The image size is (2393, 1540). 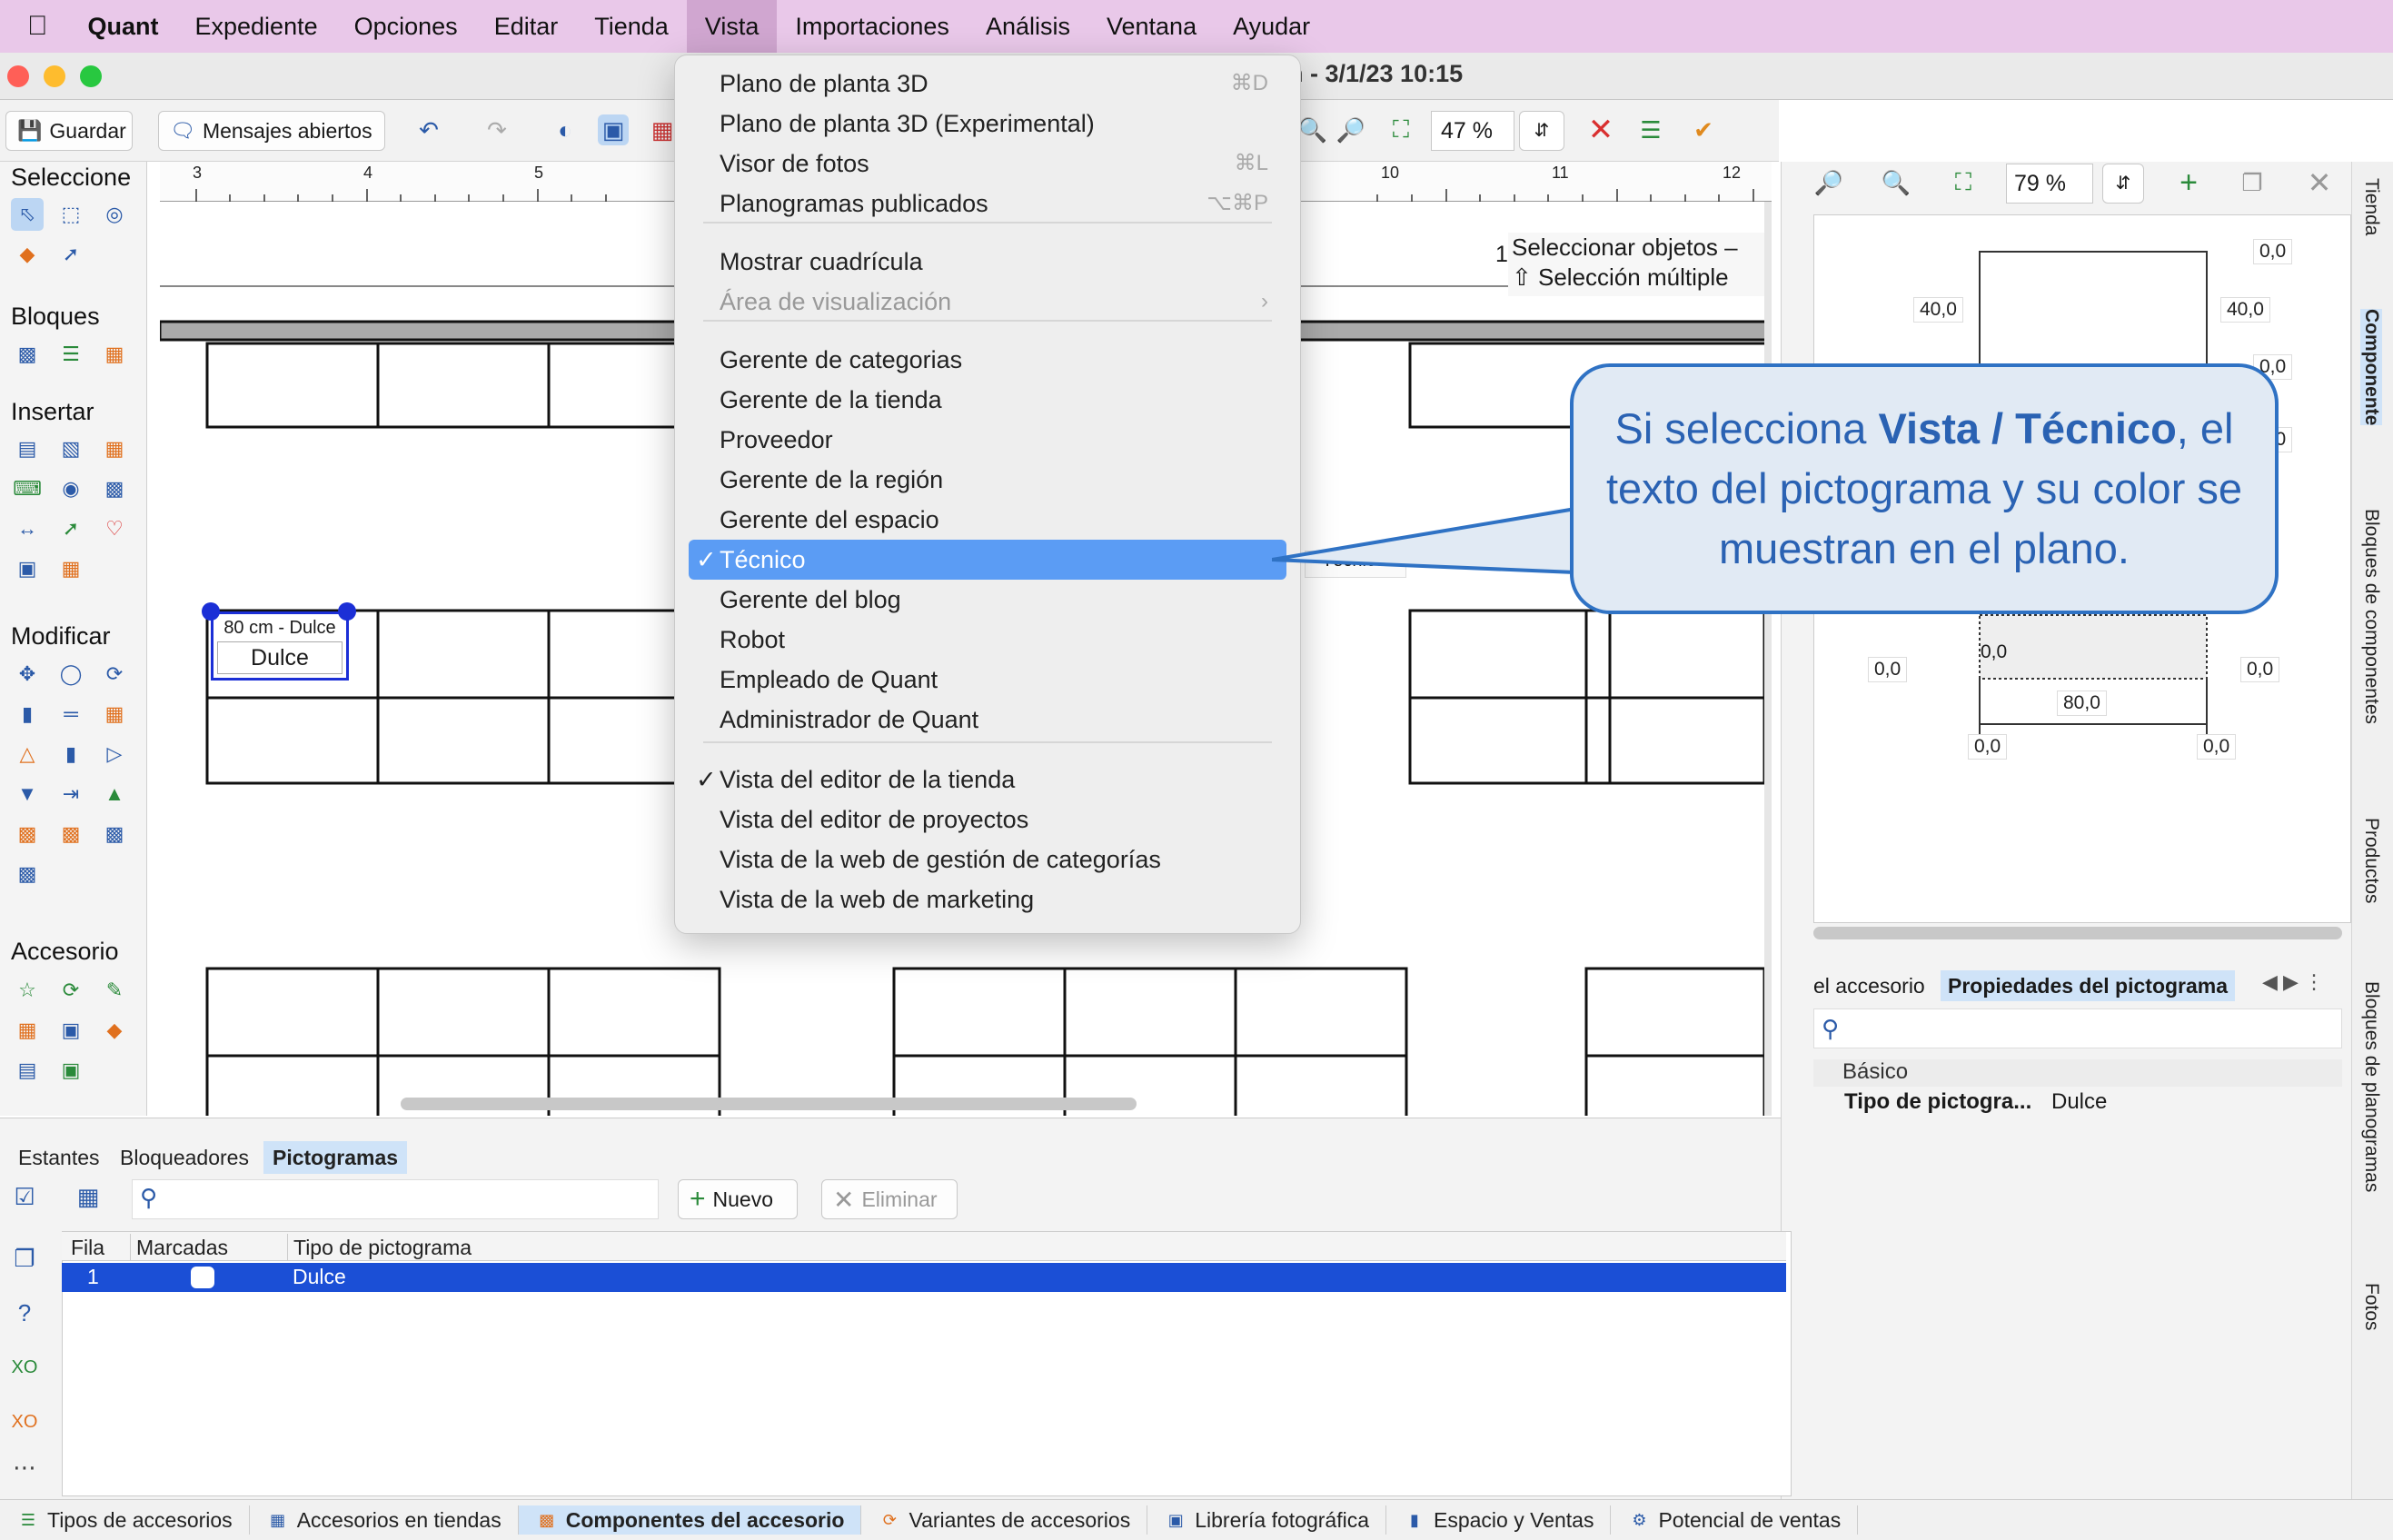 What do you see at coordinates (69, 131) in the screenshot?
I see `save-button: 💾 Guardar` at bounding box center [69, 131].